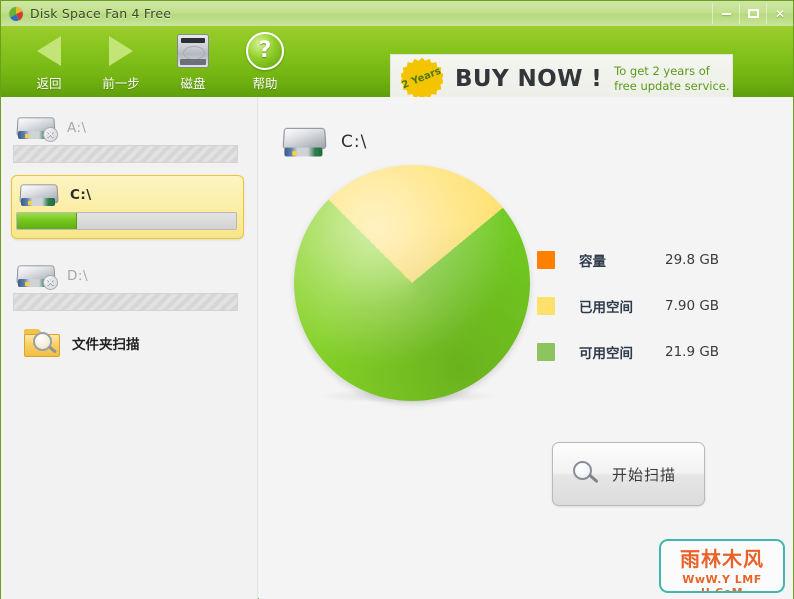 The height and width of the screenshot is (599, 794). I want to click on watermark-logo: 雨林木风 WwW.Y LMF U.CoM, so click(722, 566).